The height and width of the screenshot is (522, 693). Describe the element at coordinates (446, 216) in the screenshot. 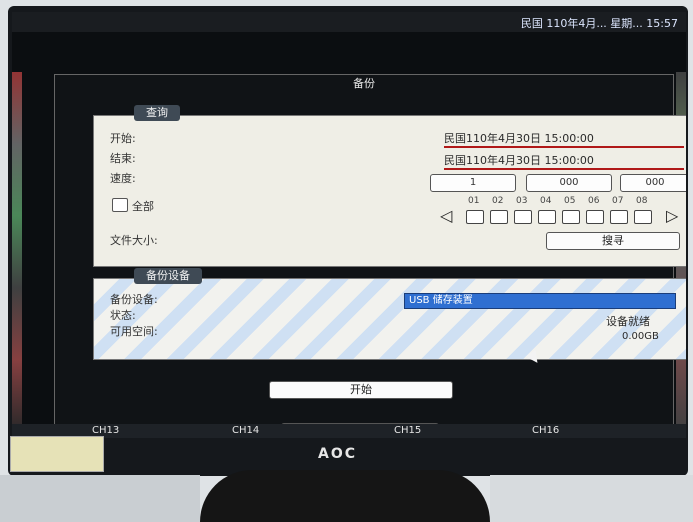

I see `prev-channels-icon: ◁` at that location.